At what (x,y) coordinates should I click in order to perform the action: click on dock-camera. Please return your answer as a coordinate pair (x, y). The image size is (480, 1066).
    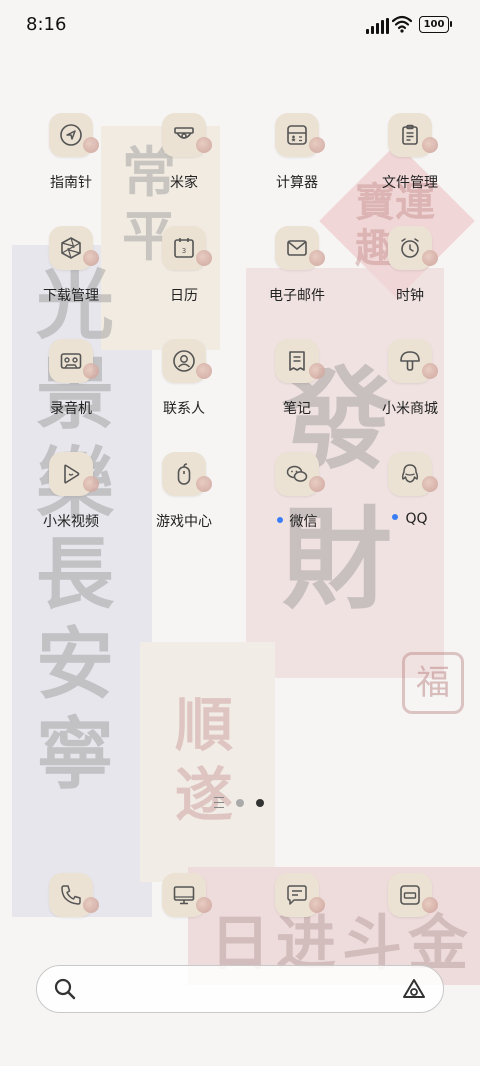
    Looking at the image, I should click on (410, 895).